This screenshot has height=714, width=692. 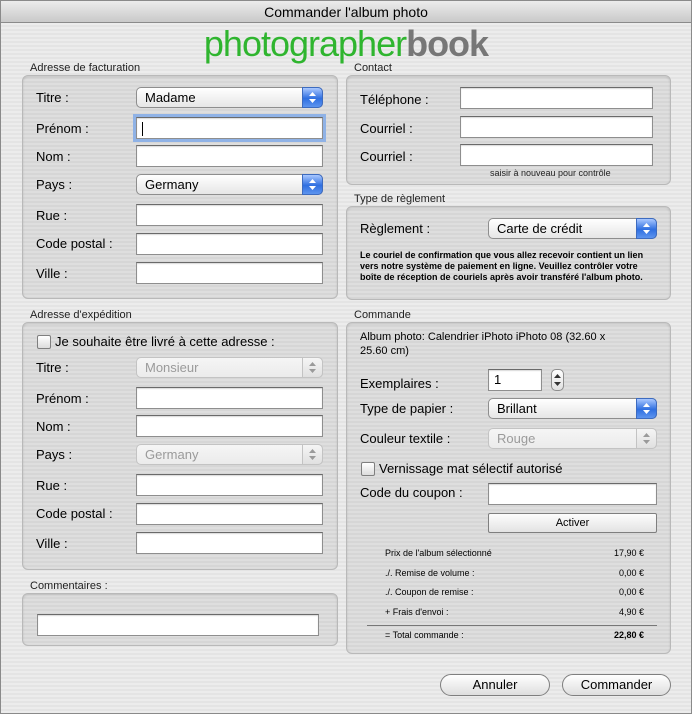 What do you see at coordinates (438, 553) in the screenshot?
I see `summary-label: Prix de l'album sélectionné` at bounding box center [438, 553].